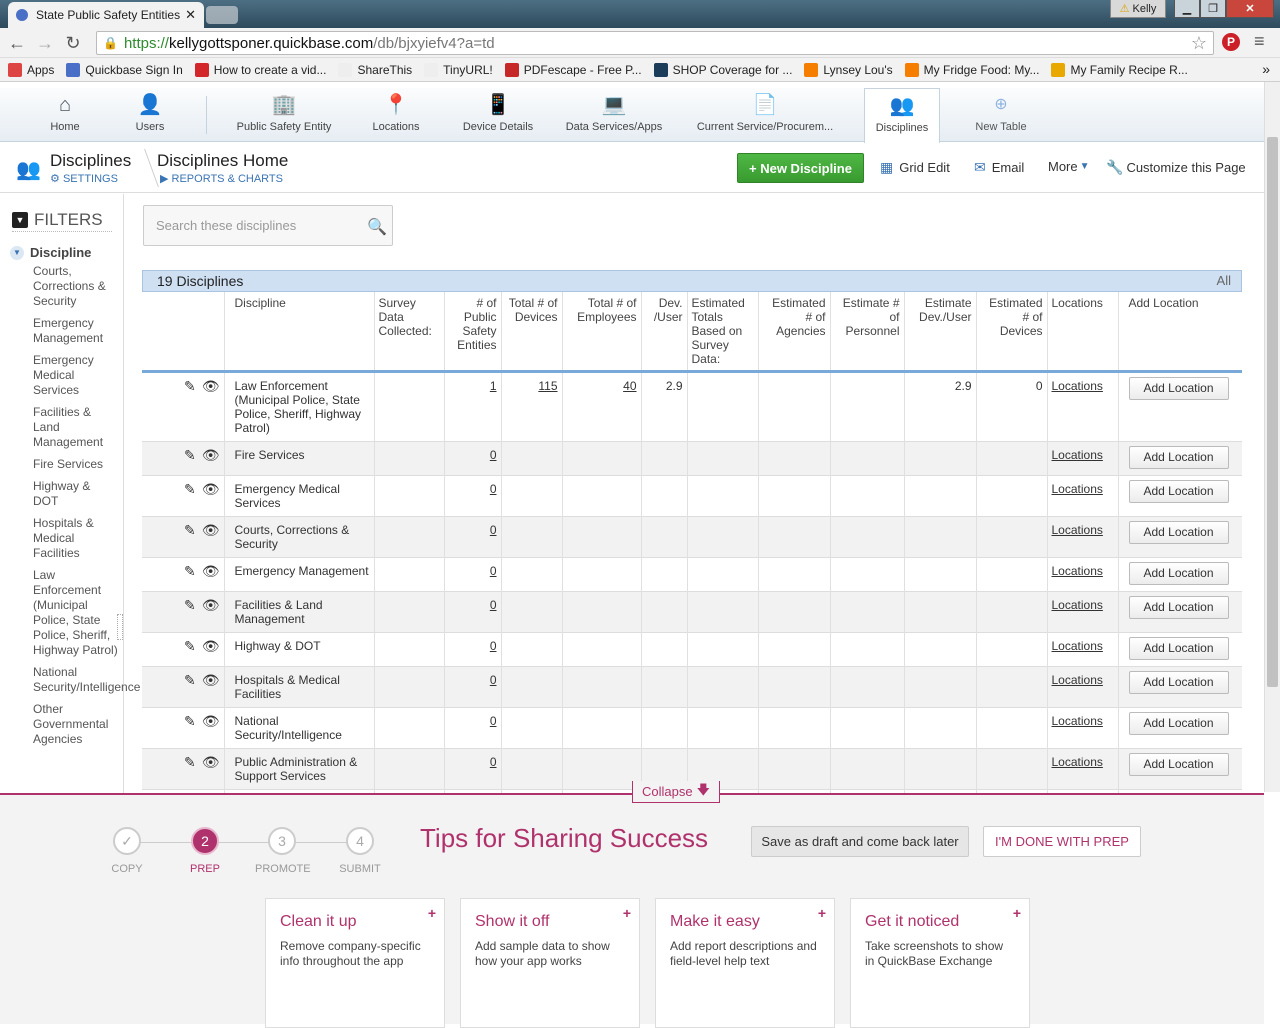 The image size is (1280, 1028). Describe the element at coordinates (1259, 41) in the screenshot. I see `menu-icon: ≡` at that location.